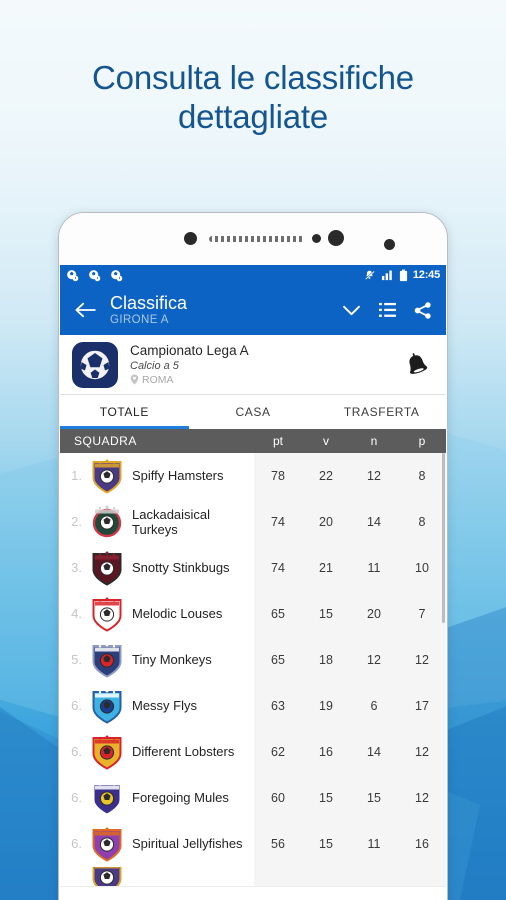  I want to click on table-row: 2. Lackadaisical Turkeys 74 20 14 8, so click(253, 521).